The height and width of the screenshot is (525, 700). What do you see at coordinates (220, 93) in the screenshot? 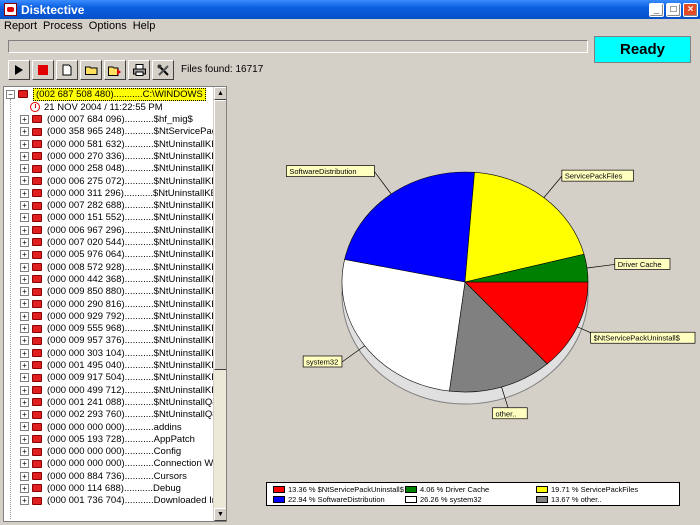
I see `scroll-up-arrow-icon: ▲` at bounding box center [220, 93].